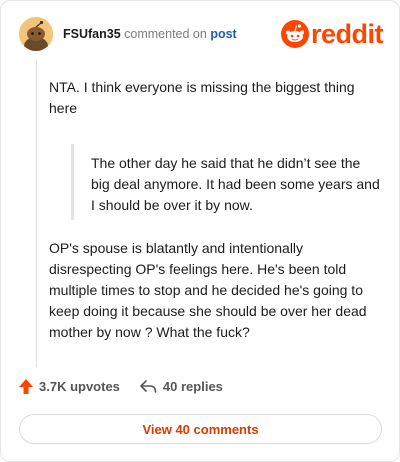 The width and height of the screenshot is (400, 462). I want to click on upvote-count: 3.7K upvotes, so click(79, 386).